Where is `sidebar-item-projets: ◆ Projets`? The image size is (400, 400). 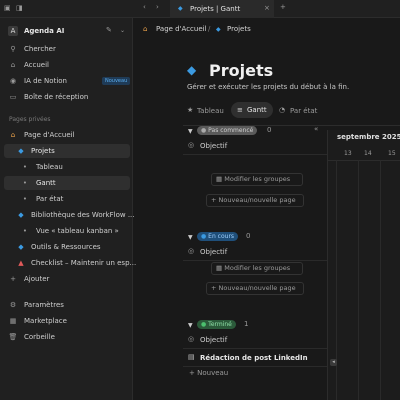 sidebar-item-projets: ◆ Projets is located at coordinates (67, 151).